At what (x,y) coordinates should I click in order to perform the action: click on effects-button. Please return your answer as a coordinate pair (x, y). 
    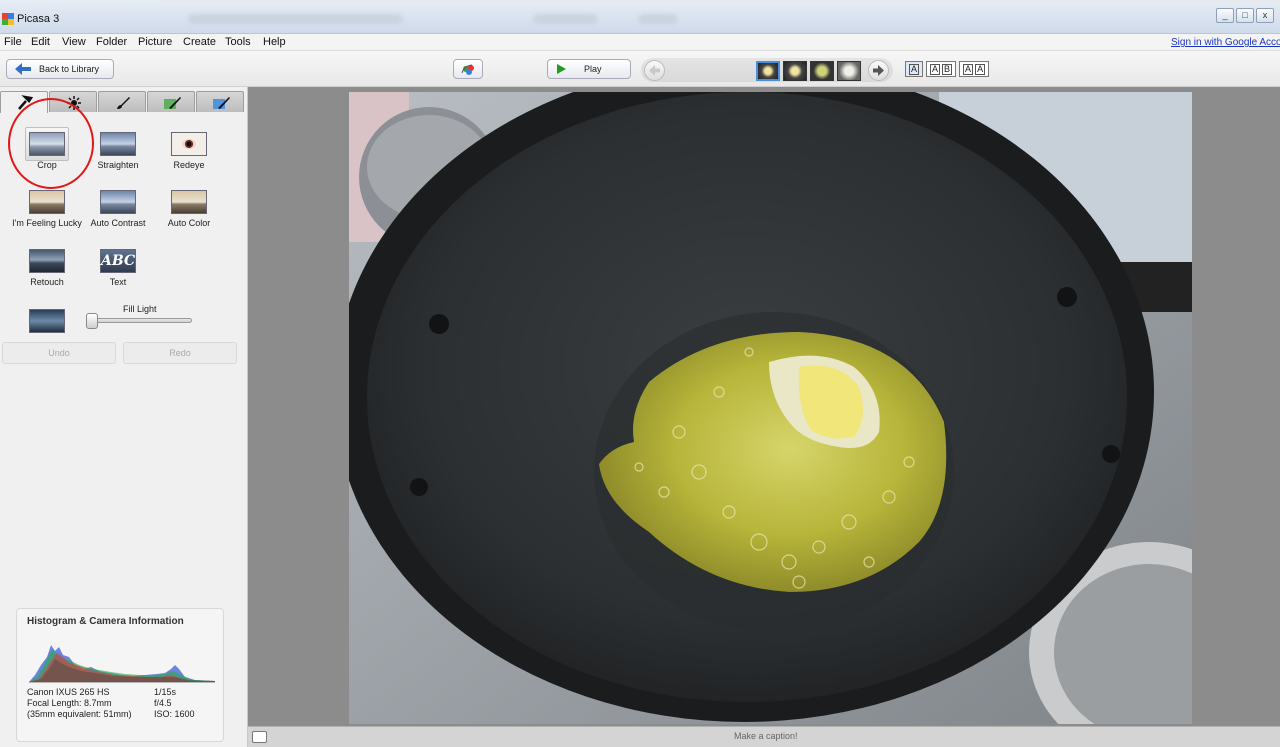
    Looking at the image, I should click on (468, 69).